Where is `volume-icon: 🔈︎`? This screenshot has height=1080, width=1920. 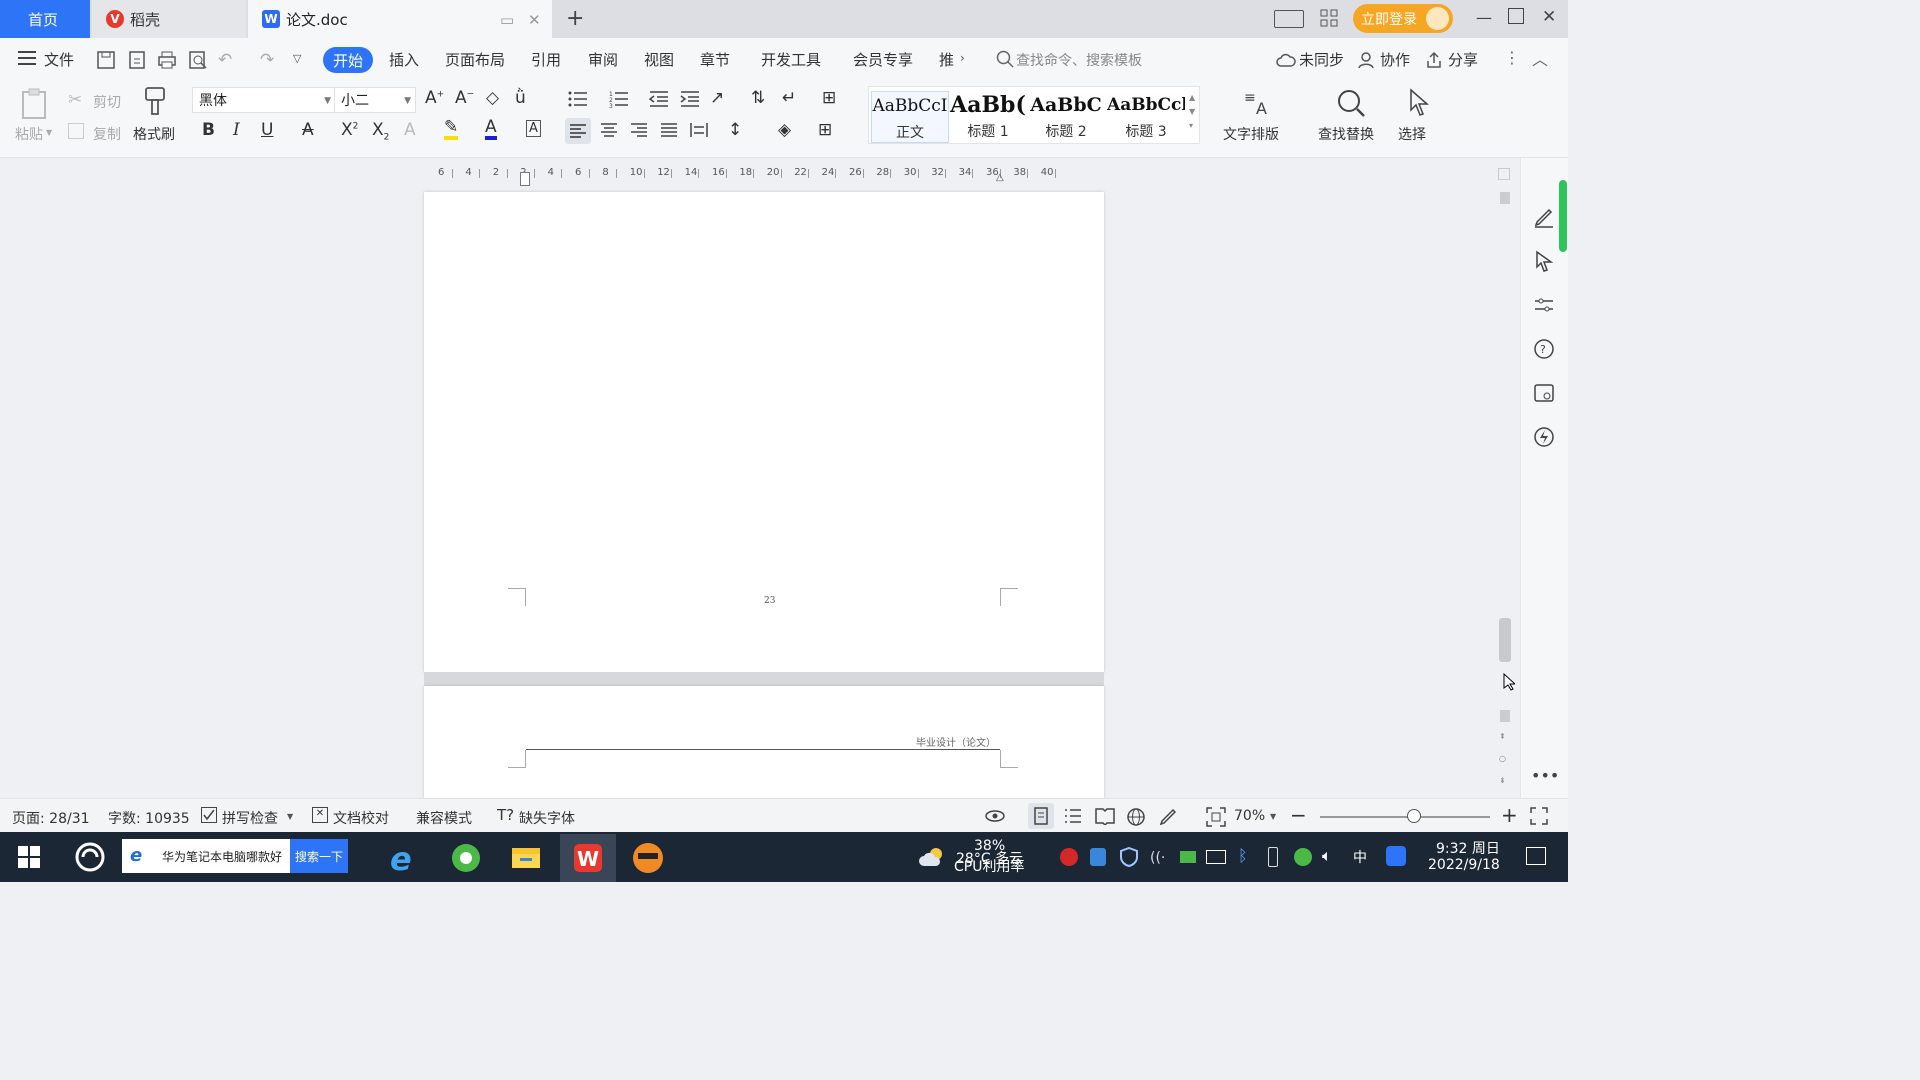 volume-icon: 🔈︎ is located at coordinates (1327, 856).